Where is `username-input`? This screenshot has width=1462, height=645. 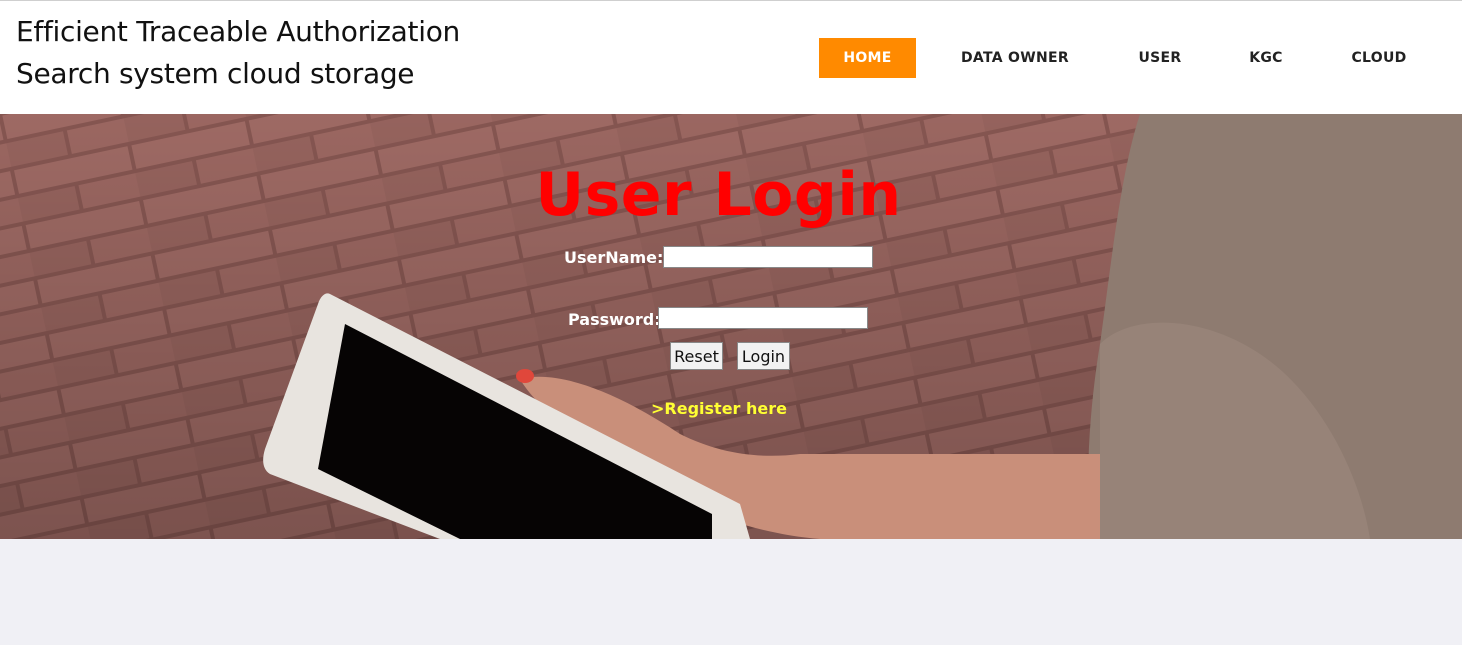
username-input is located at coordinates (768, 257).